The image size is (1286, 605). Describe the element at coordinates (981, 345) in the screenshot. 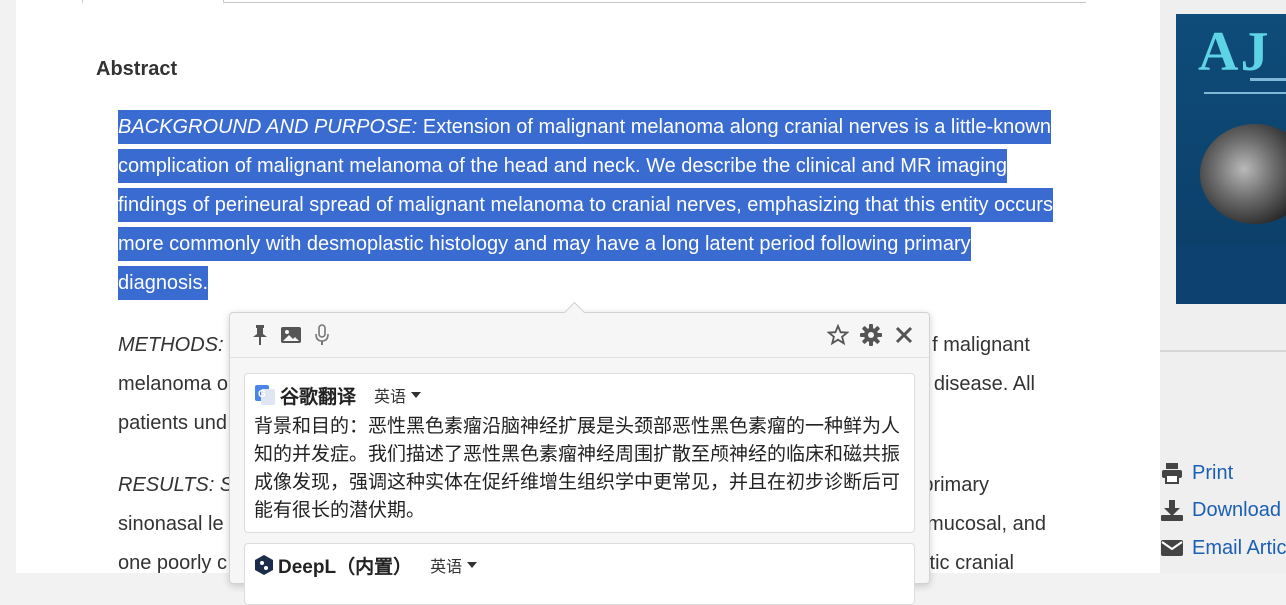

I see `methods-line1-end: f malignant` at that location.